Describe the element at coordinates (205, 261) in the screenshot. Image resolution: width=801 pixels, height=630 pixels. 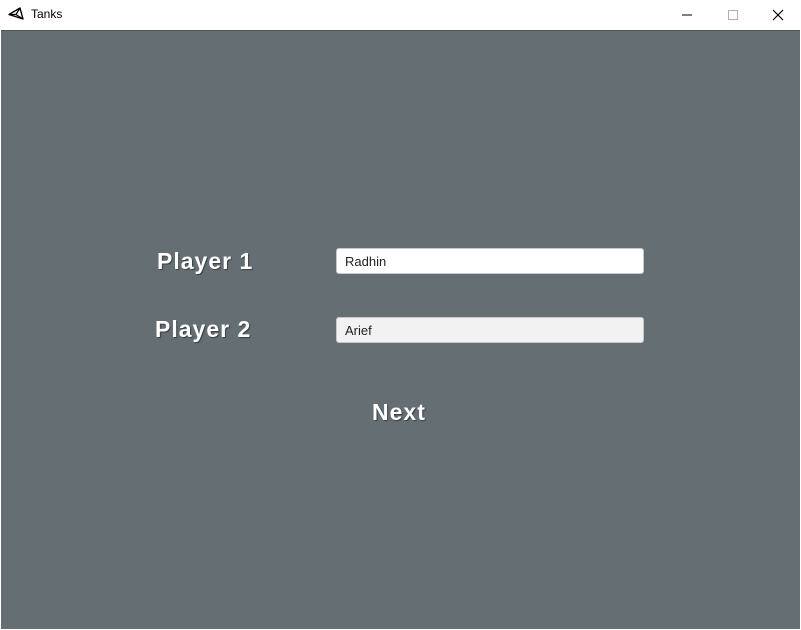
I see `player1-label: Player 1` at that location.